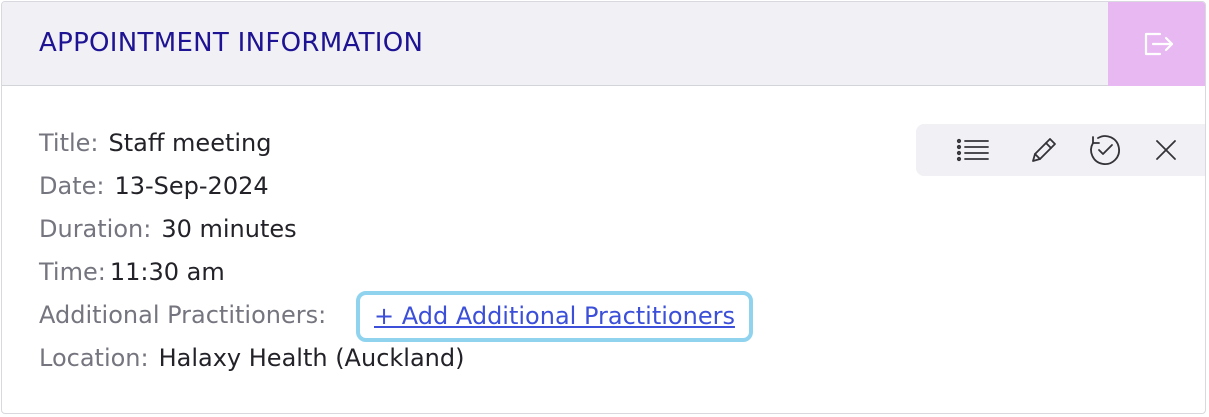 The image size is (1209, 417). I want to click on action-toolbar, so click(1060, 150).